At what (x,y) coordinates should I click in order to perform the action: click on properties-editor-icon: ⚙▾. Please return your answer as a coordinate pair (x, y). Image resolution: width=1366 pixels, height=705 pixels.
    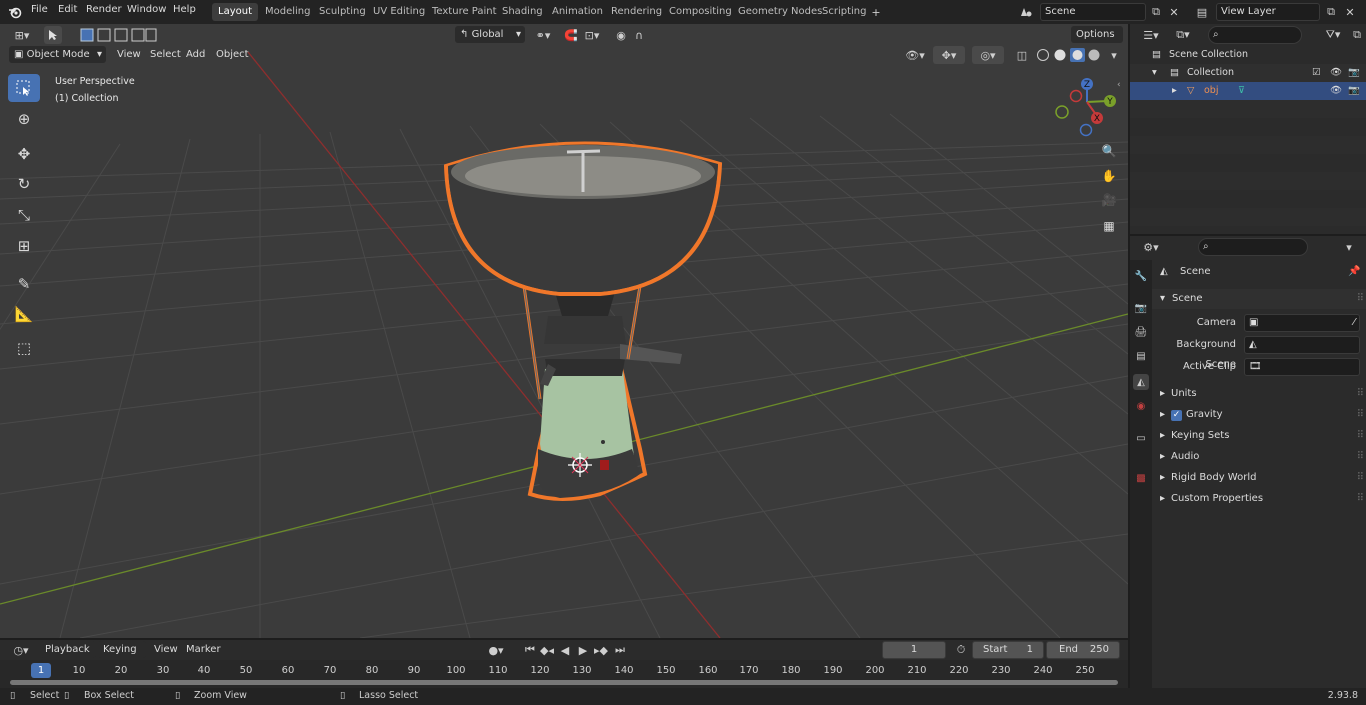
    Looking at the image, I should click on (1151, 247).